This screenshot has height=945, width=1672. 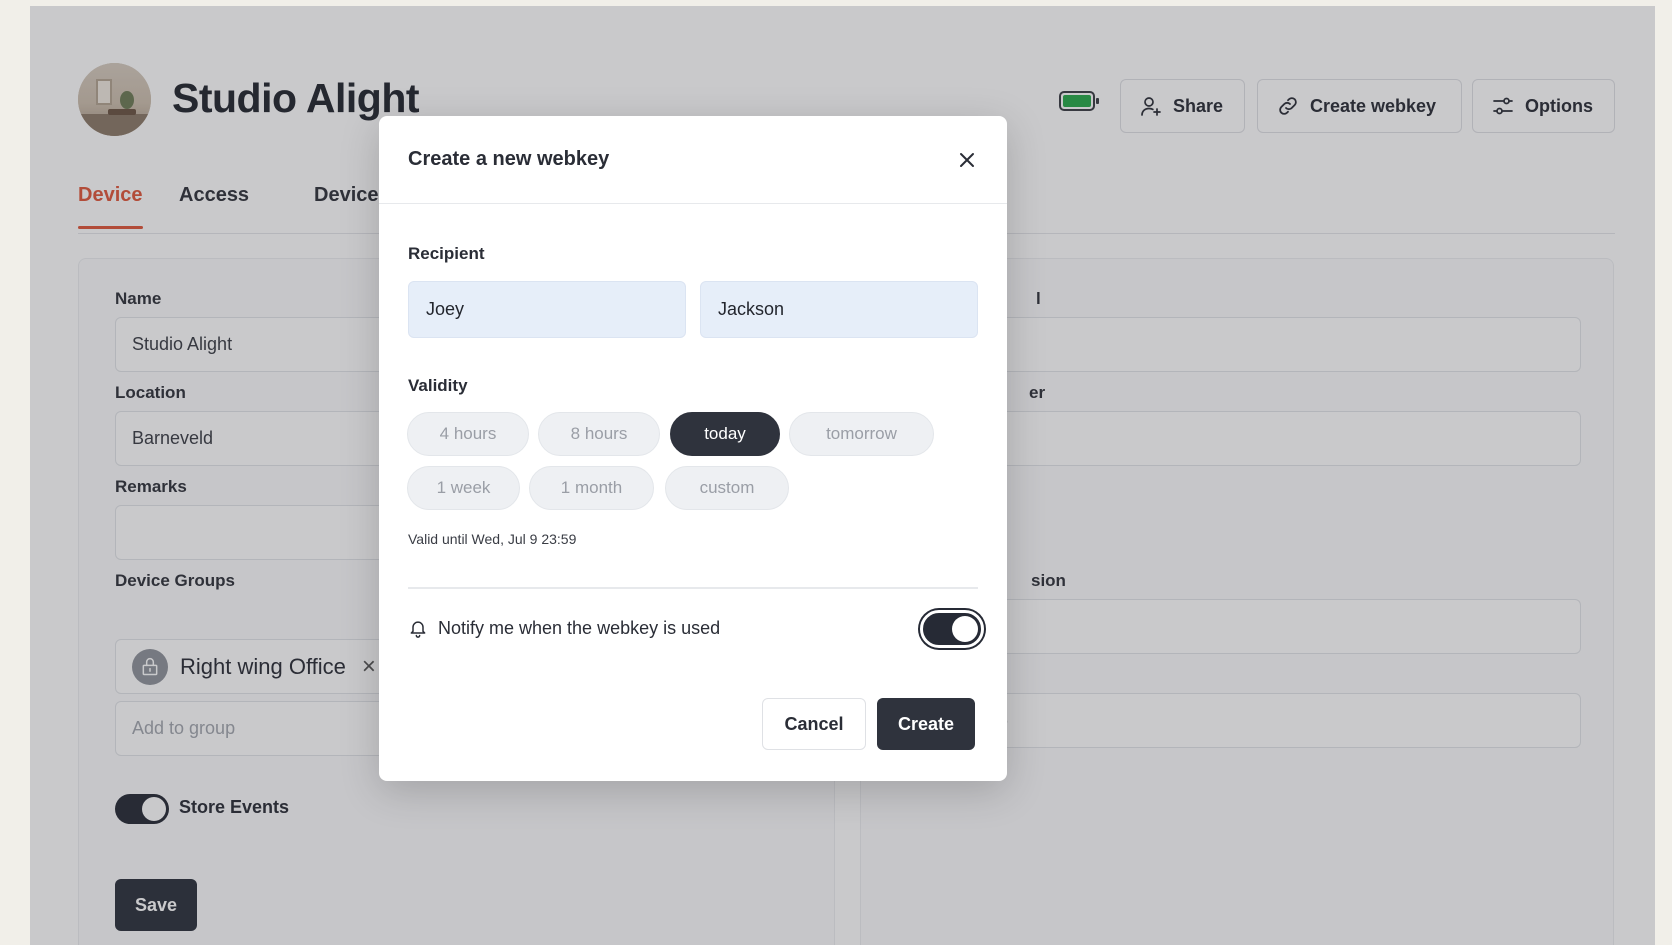 What do you see at coordinates (725, 434) in the screenshot?
I see `validity-chip-today: today` at bounding box center [725, 434].